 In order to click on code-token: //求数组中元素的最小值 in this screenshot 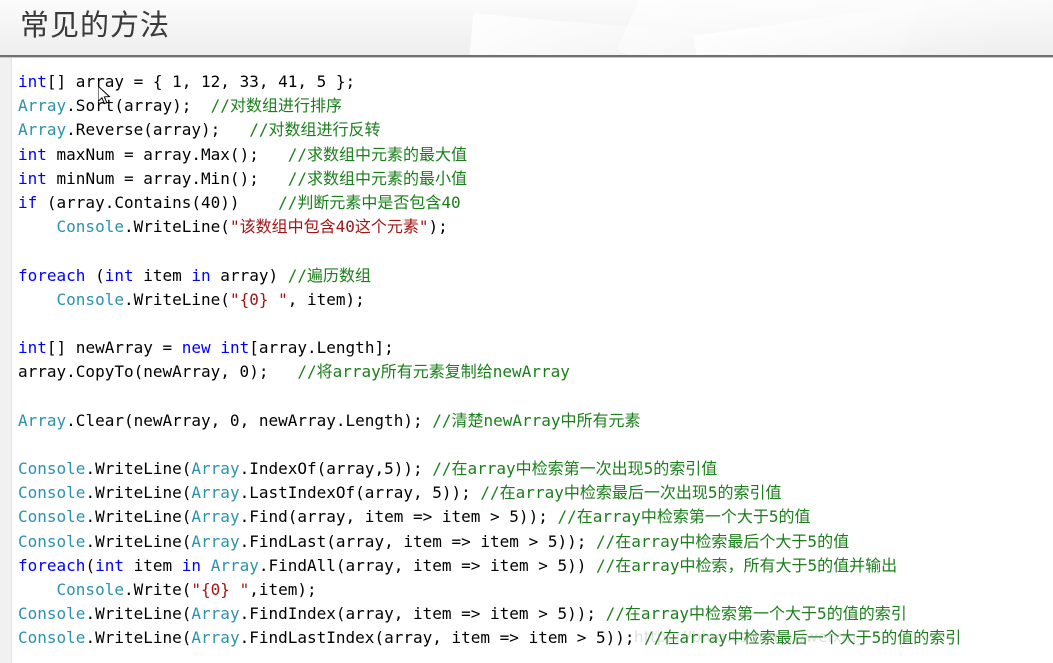, I will do `click(377, 178)`.